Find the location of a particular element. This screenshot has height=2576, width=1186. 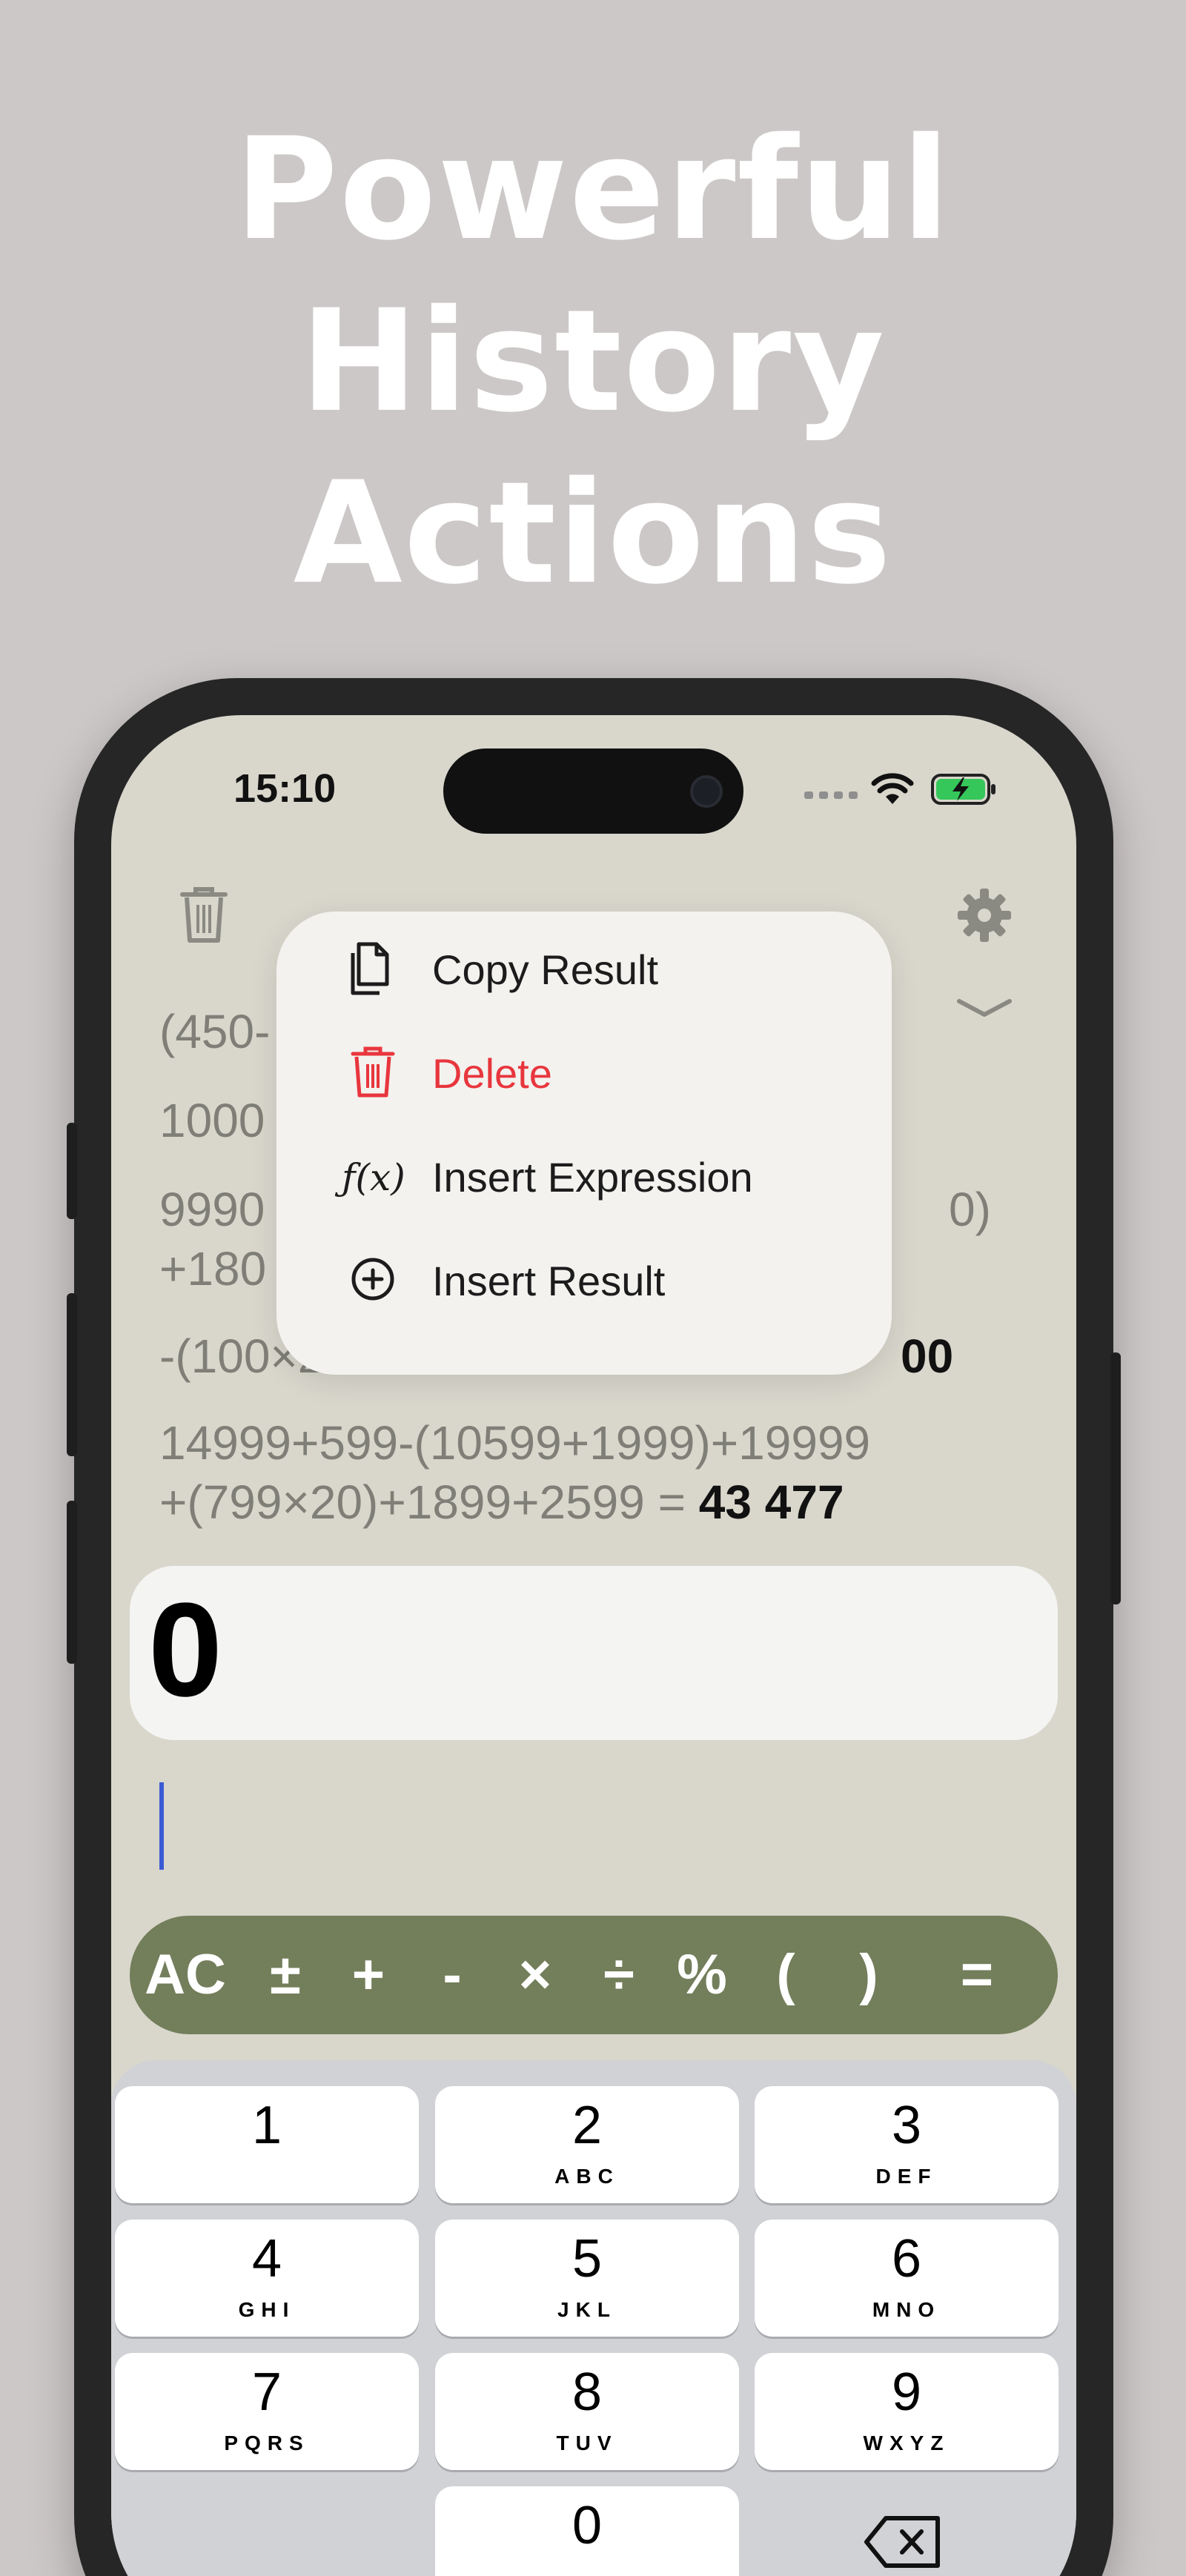

key-letters: TUV is located at coordinates (587, 2442).